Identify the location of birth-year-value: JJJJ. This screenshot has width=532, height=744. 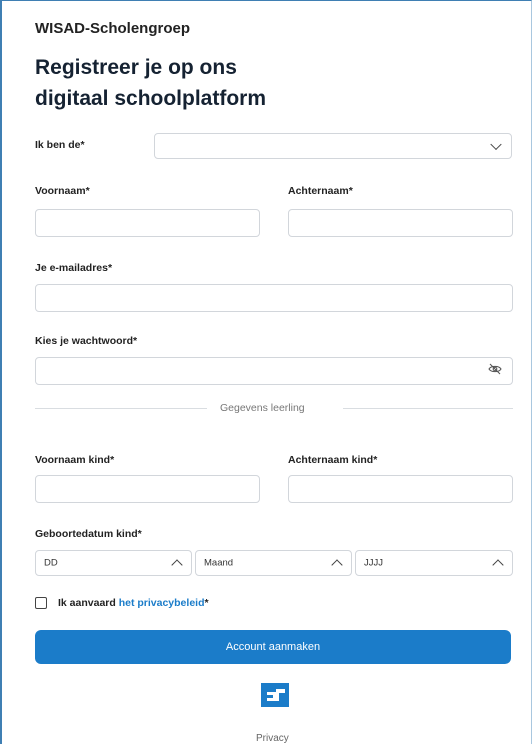
(373, 563).